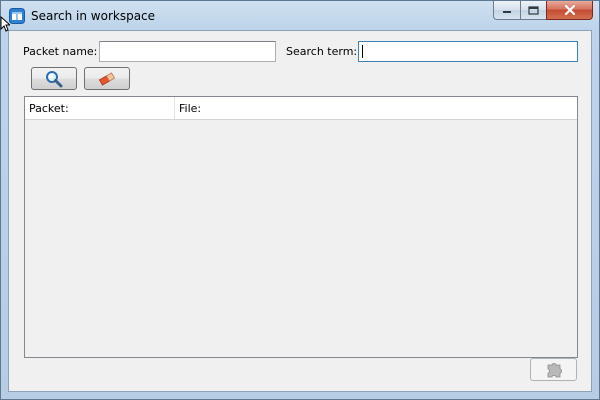 Image resolution: width=600 pixels, height=400 pixels. What do you see at coordinates (362, 51) in the screenshot?
I see `text-caret` at bounding box center [362, 51].